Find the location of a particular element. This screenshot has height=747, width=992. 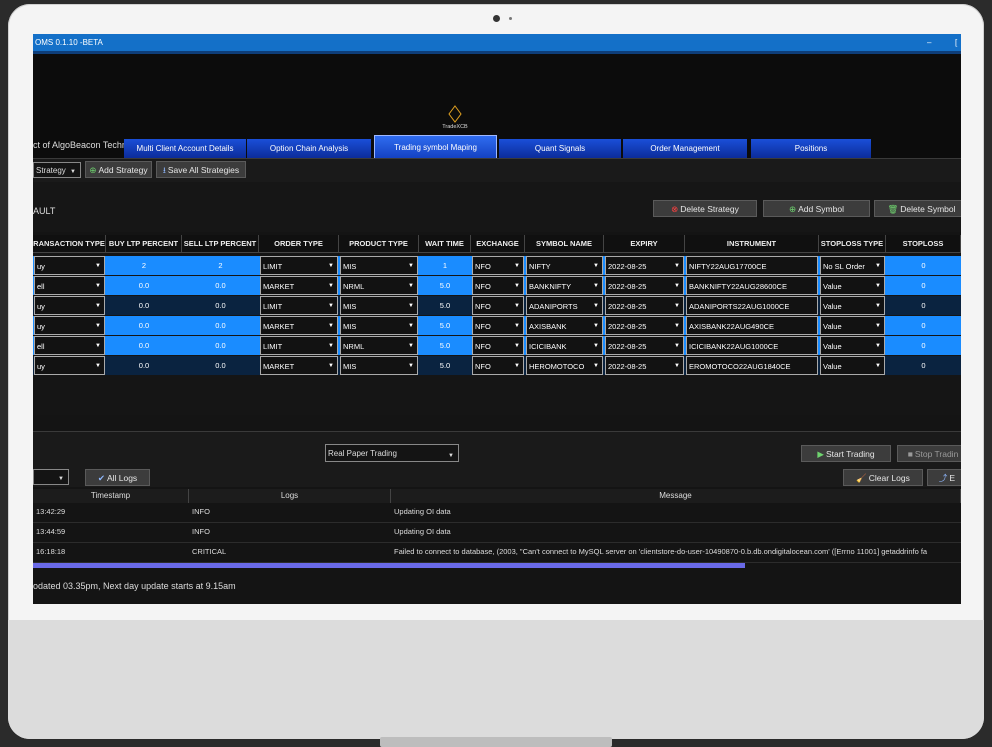

cell-instrument: ADANIPORTS22AUG1000CE is located at coordinates (752, 305).